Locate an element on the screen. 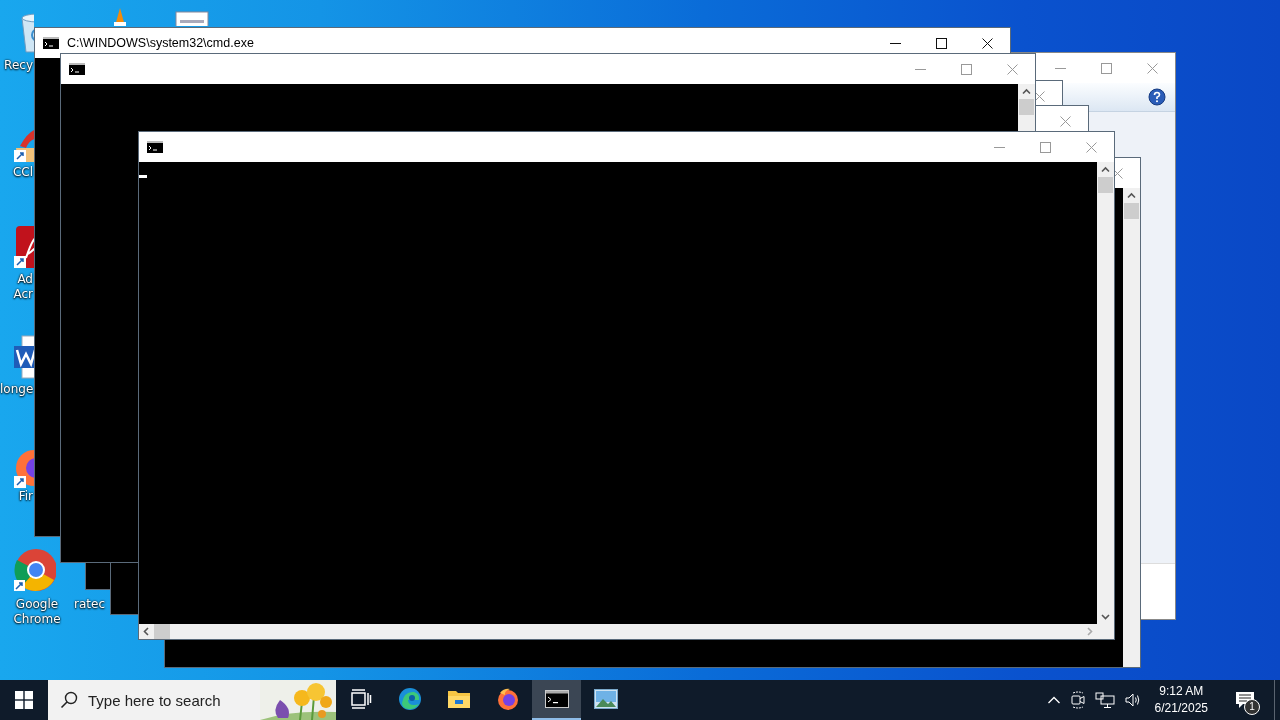 The image size is (1280, 720). volume-icon is located at coordinates (1132, 700).